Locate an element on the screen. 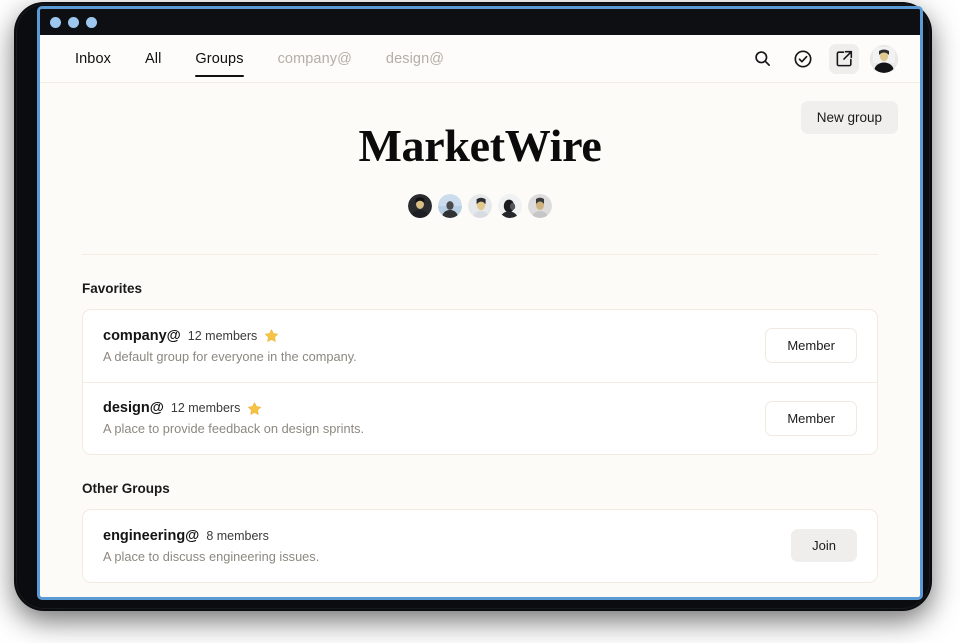  check-circle-icon is located at coordinates (803, 59).